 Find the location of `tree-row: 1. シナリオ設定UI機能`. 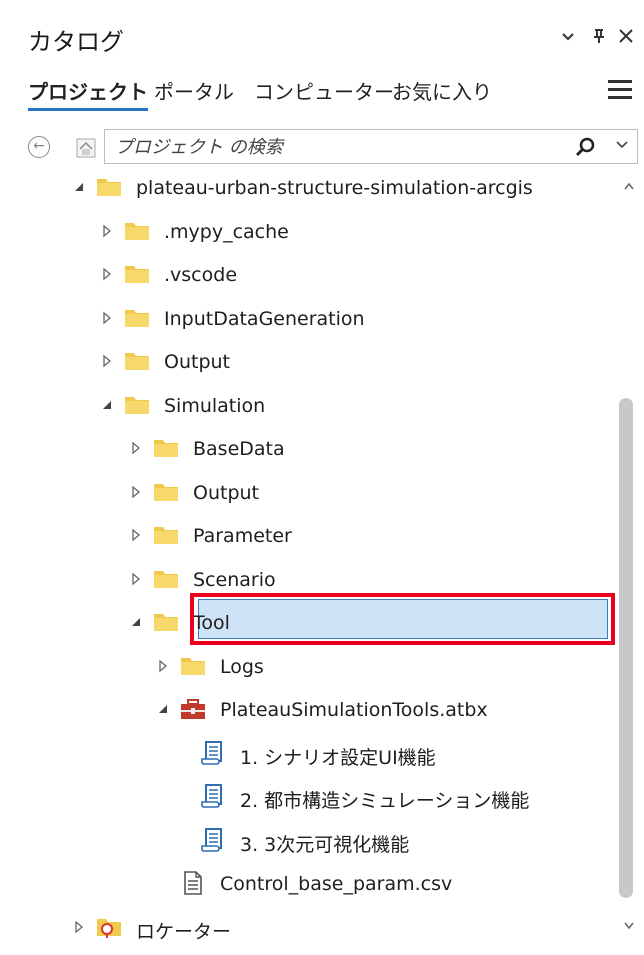

tree-row: 1. シナリオ設定UI機能 is located at coordinates (307, 754).